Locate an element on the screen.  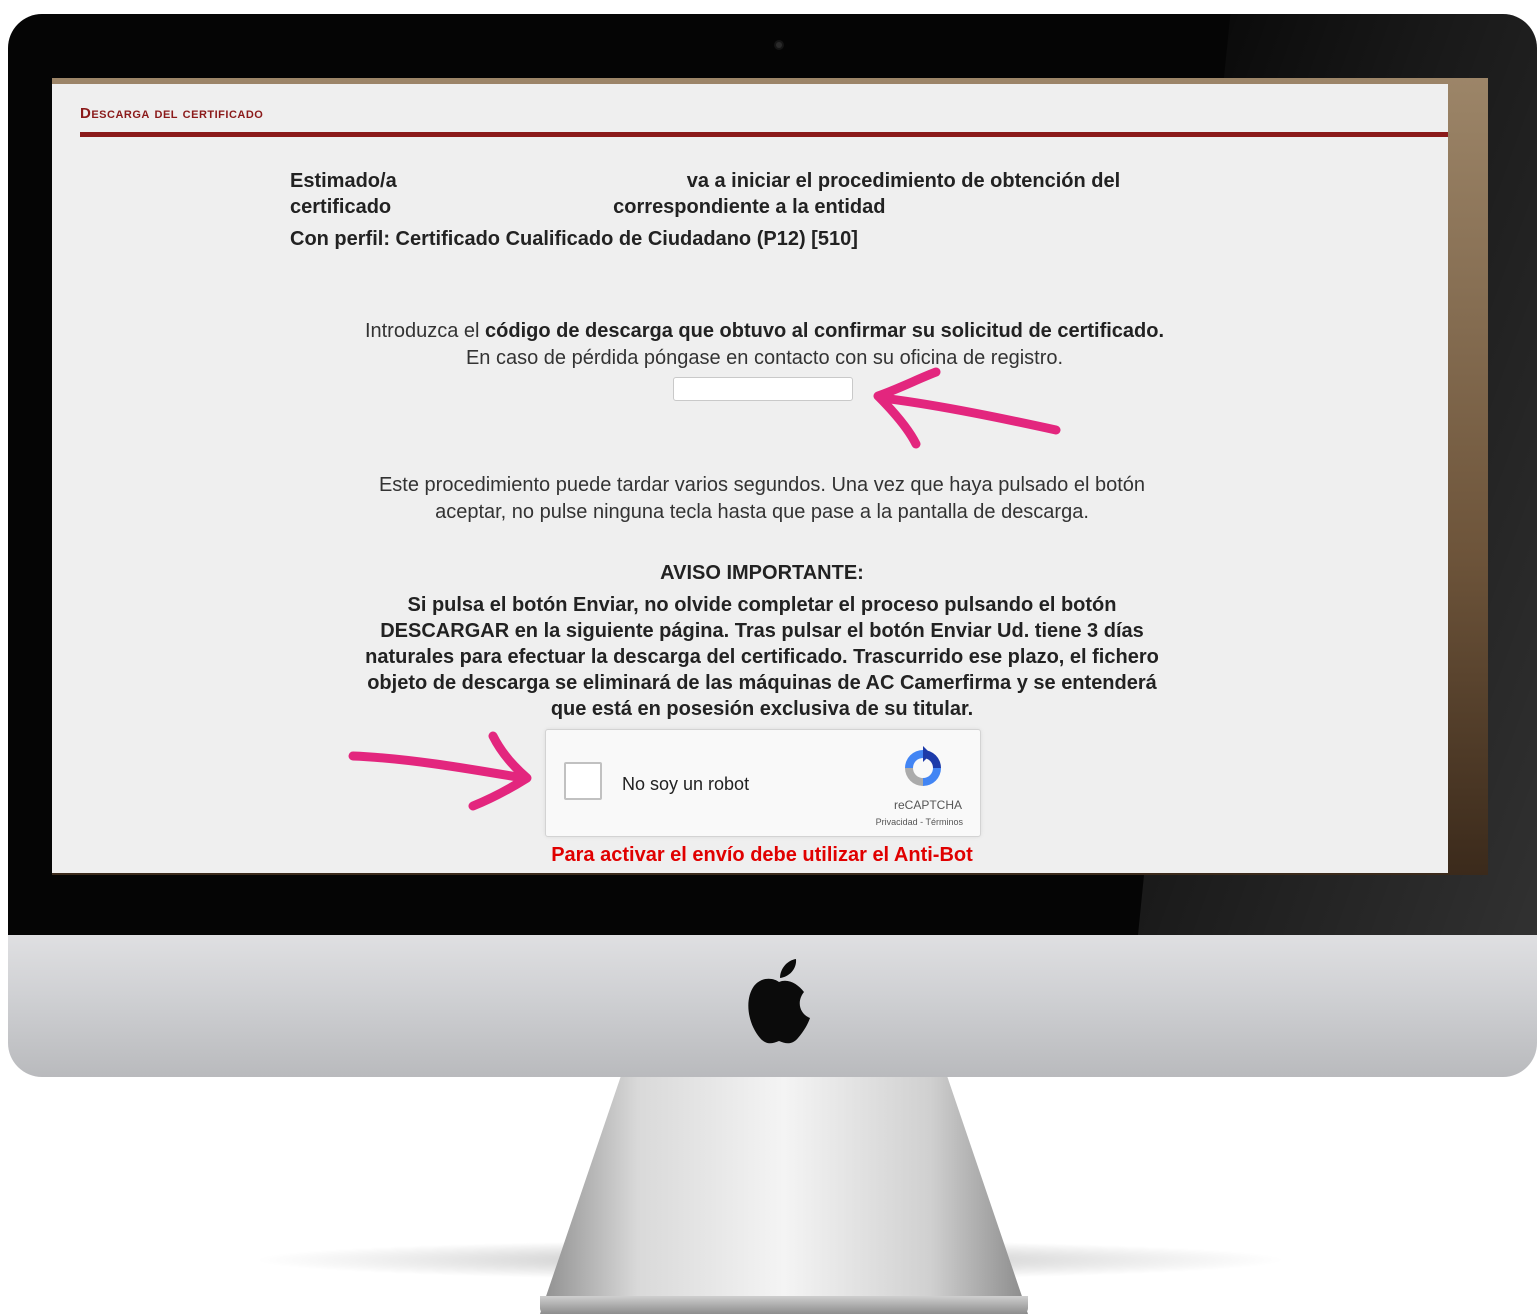
section-header: Descarga del certificado is located at coordinates (764, 115).